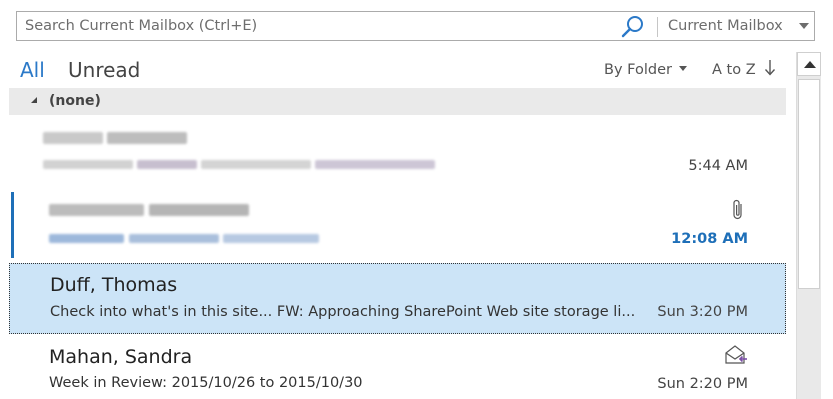 The image size is (833, 399). Describe the element at coordinates (734, 70) in the screenshot. I see `sort-order-button: A to Z` at that location.